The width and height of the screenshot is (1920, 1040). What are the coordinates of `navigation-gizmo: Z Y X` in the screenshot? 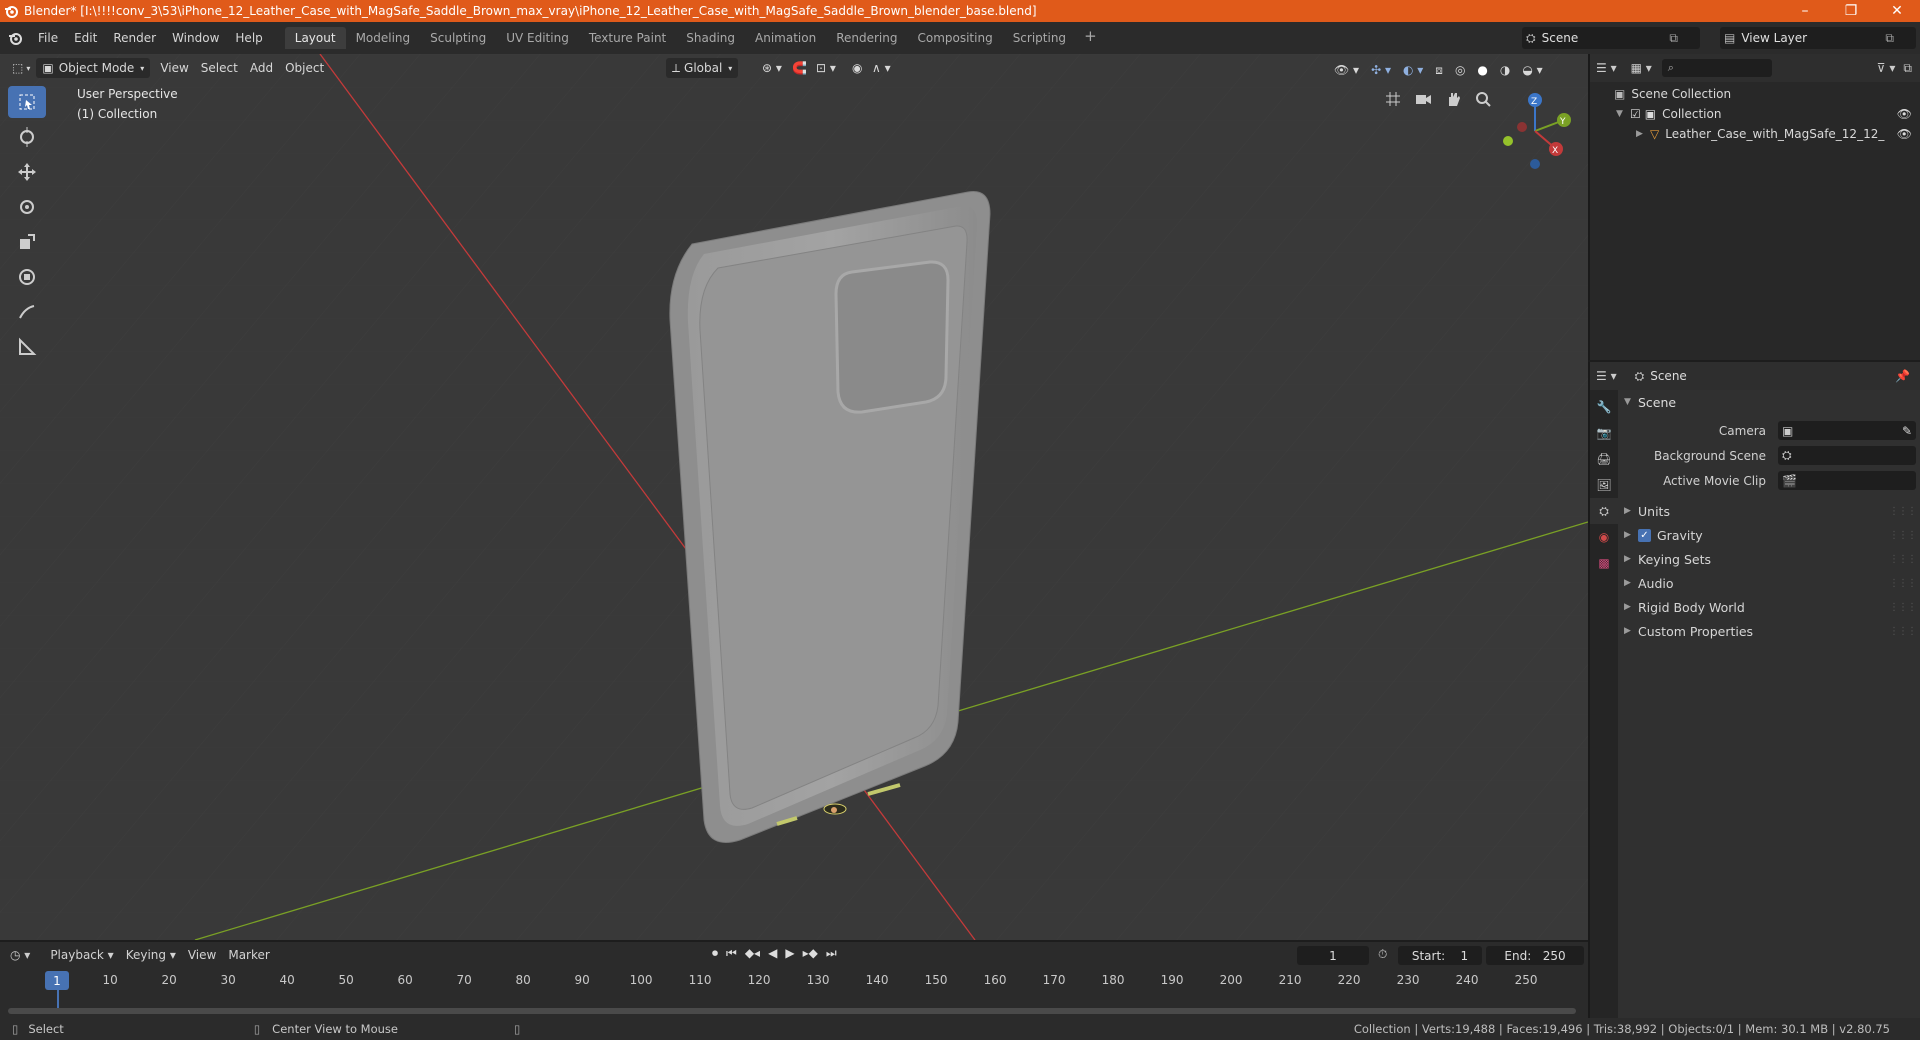 It's located at (1535, 131).